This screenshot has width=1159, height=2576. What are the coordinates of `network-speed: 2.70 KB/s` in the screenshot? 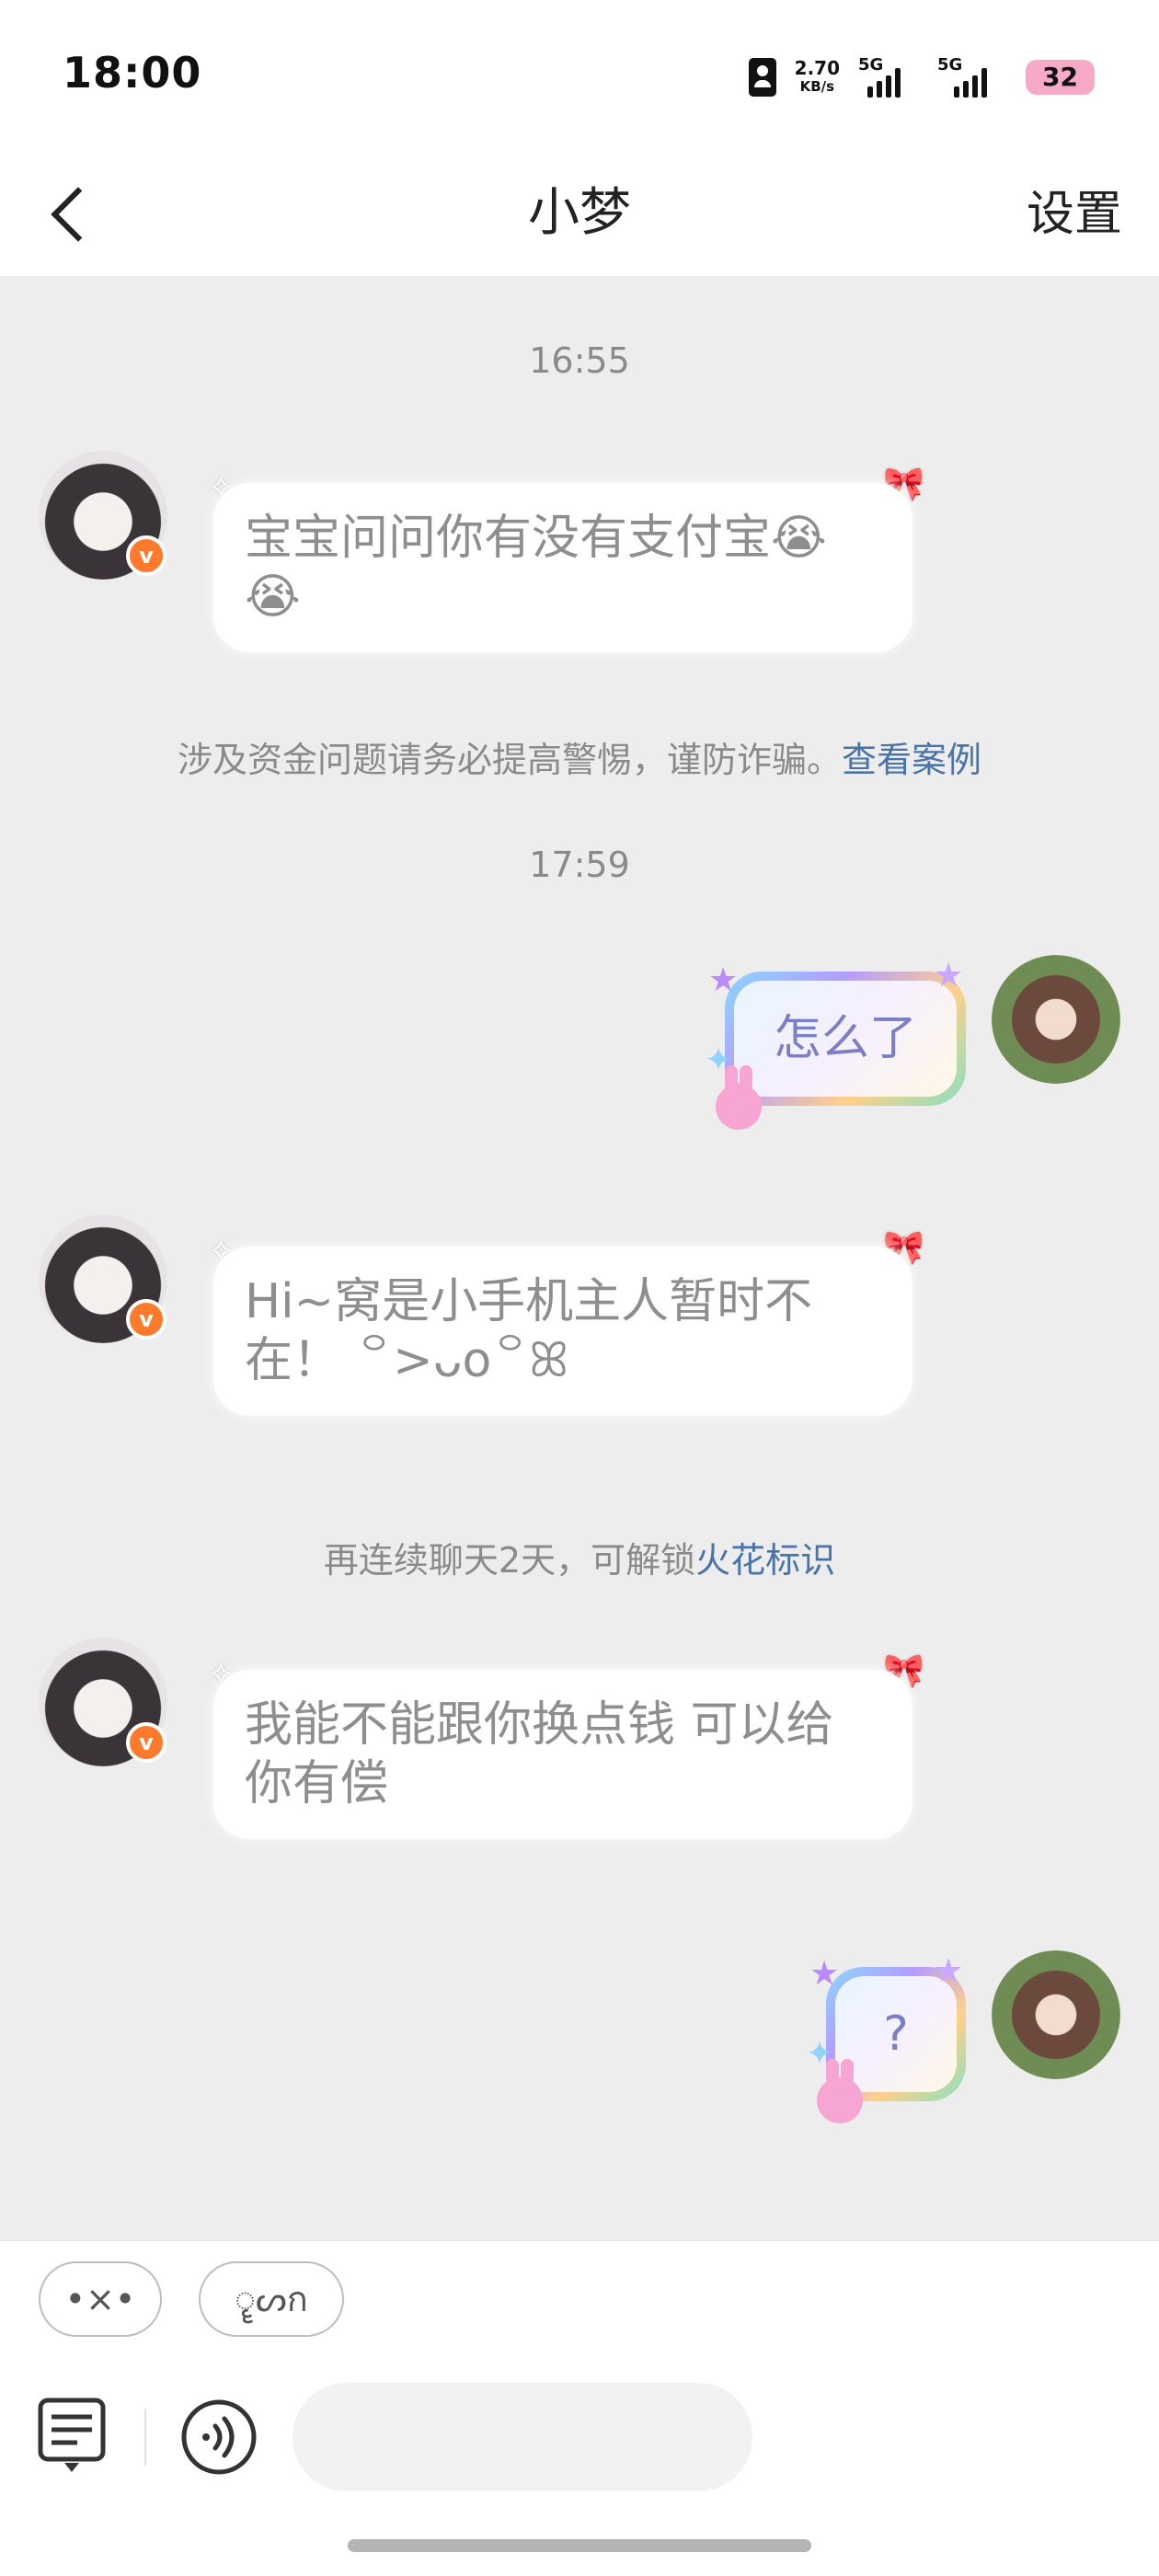 It's located at (817, 77).